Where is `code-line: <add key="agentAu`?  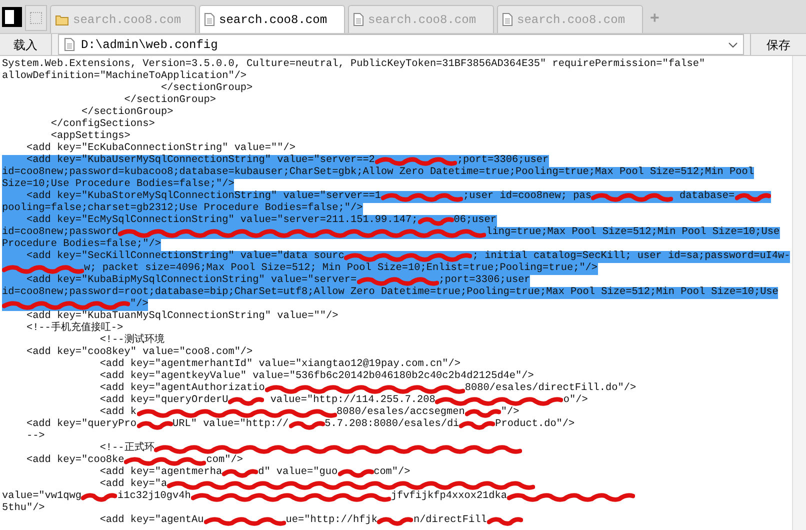
code-line: <add key="agentAu is located at coordinates (151, 521).